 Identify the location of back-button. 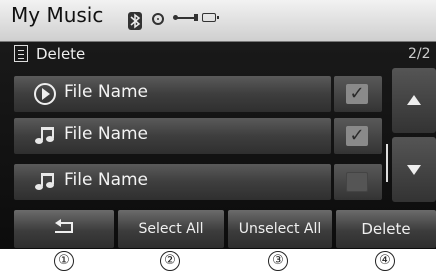
(64, 229).